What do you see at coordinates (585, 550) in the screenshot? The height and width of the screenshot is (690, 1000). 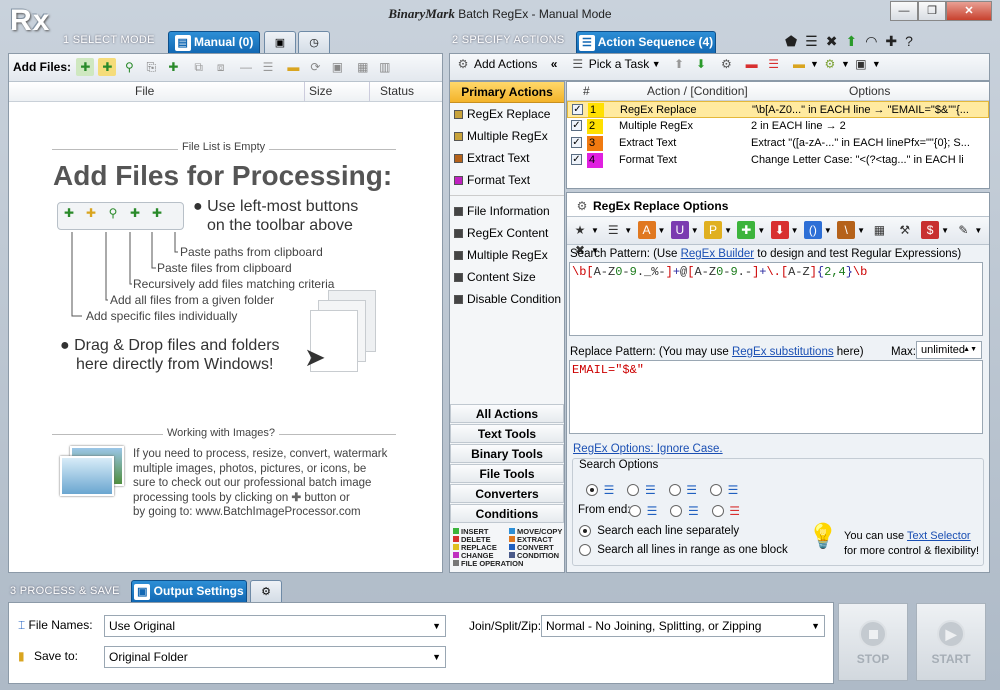 I see `radio-all-lines` at bounding box center [585, 550].